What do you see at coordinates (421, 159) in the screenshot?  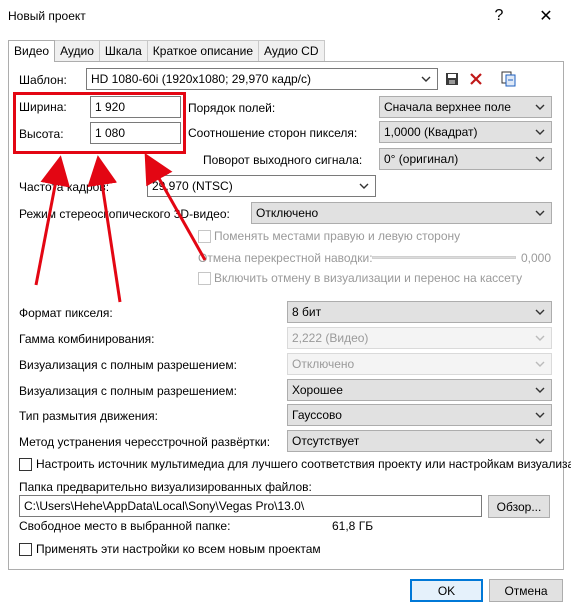 I see `rotation-value: 0° (оригинал)` at bounding box center [421, 159].